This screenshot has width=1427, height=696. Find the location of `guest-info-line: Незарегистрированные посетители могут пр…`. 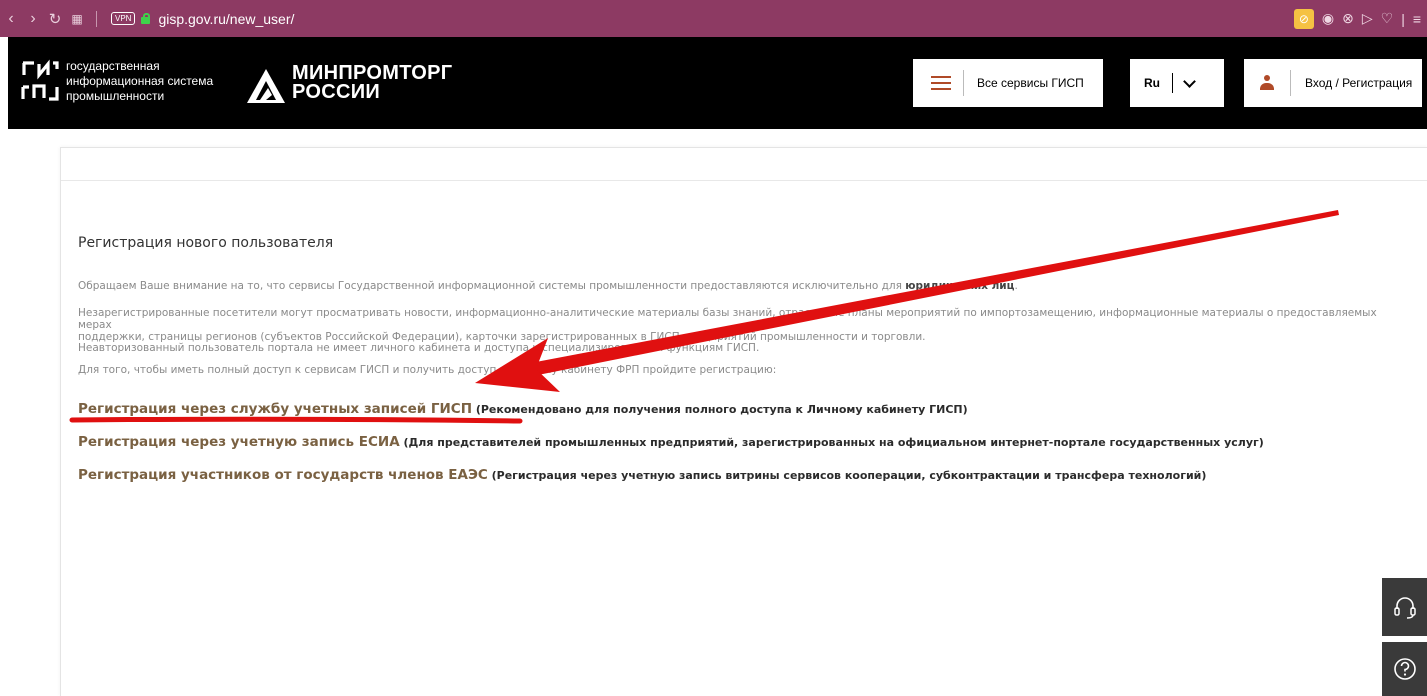

guest-info-line: Незарегистрированные посетители могут пр… is located at coordinates (727, 319).